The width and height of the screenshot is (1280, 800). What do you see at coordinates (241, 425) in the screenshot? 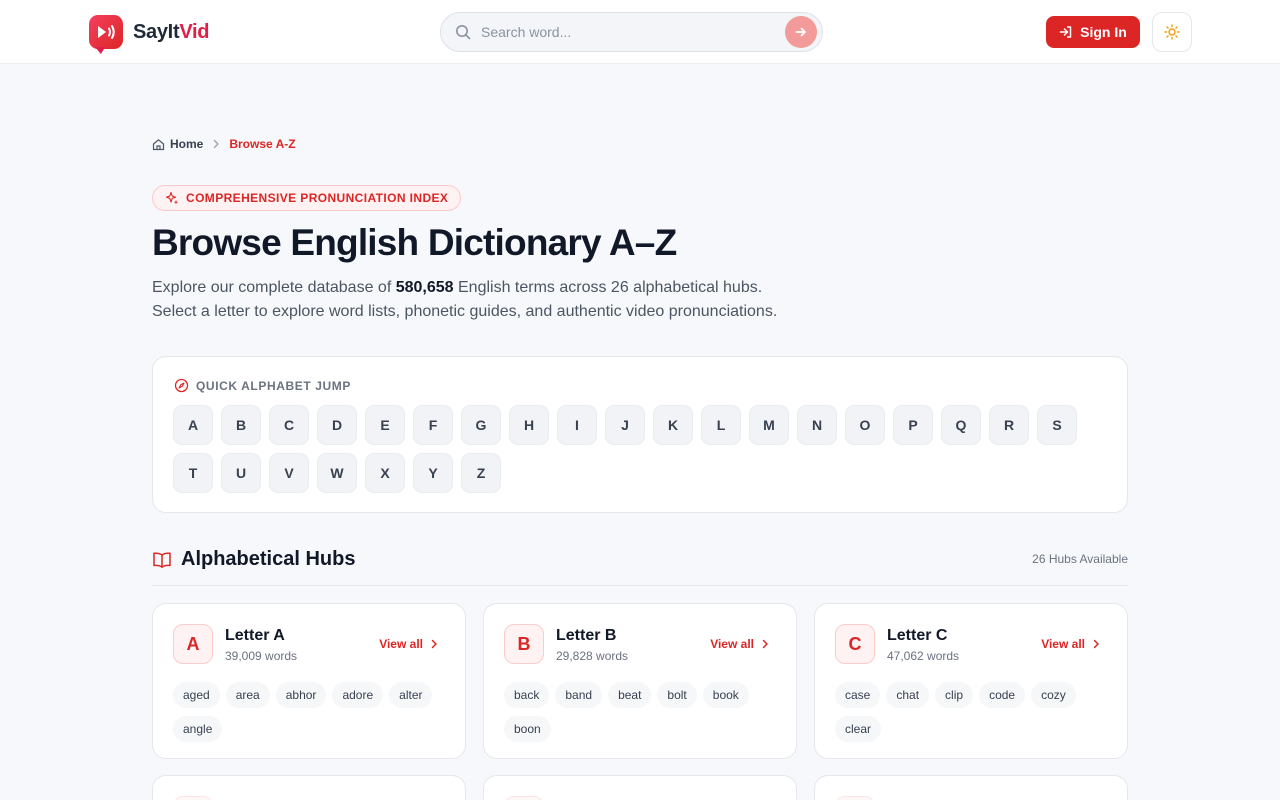
I see `letter-jump-b: B` at bounding box center [241, 425].